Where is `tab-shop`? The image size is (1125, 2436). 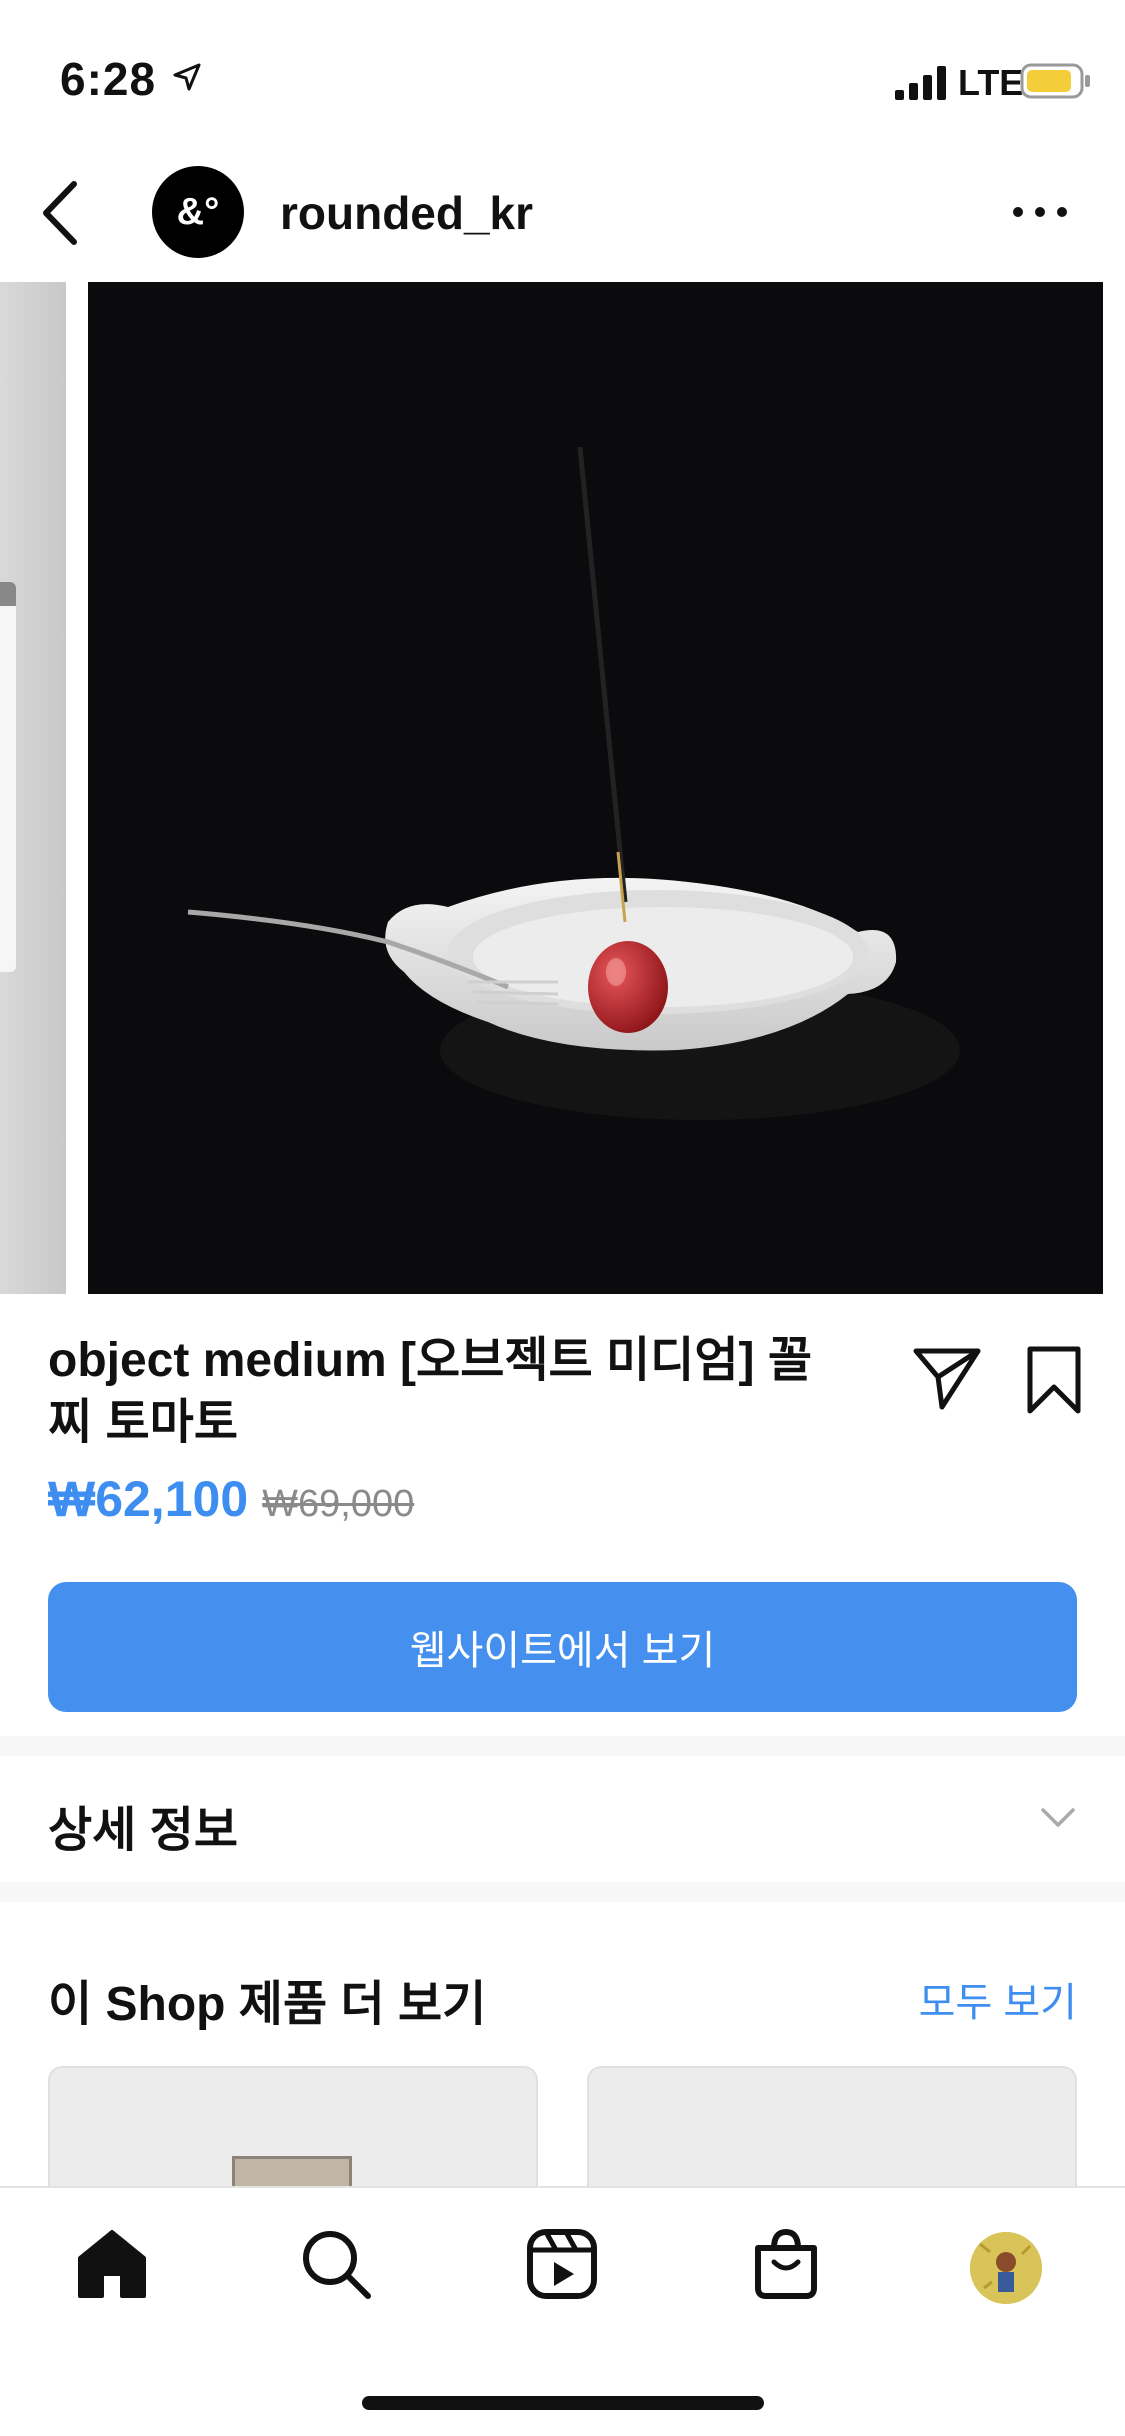 tab-shop is located at coordinates (786, 2264).